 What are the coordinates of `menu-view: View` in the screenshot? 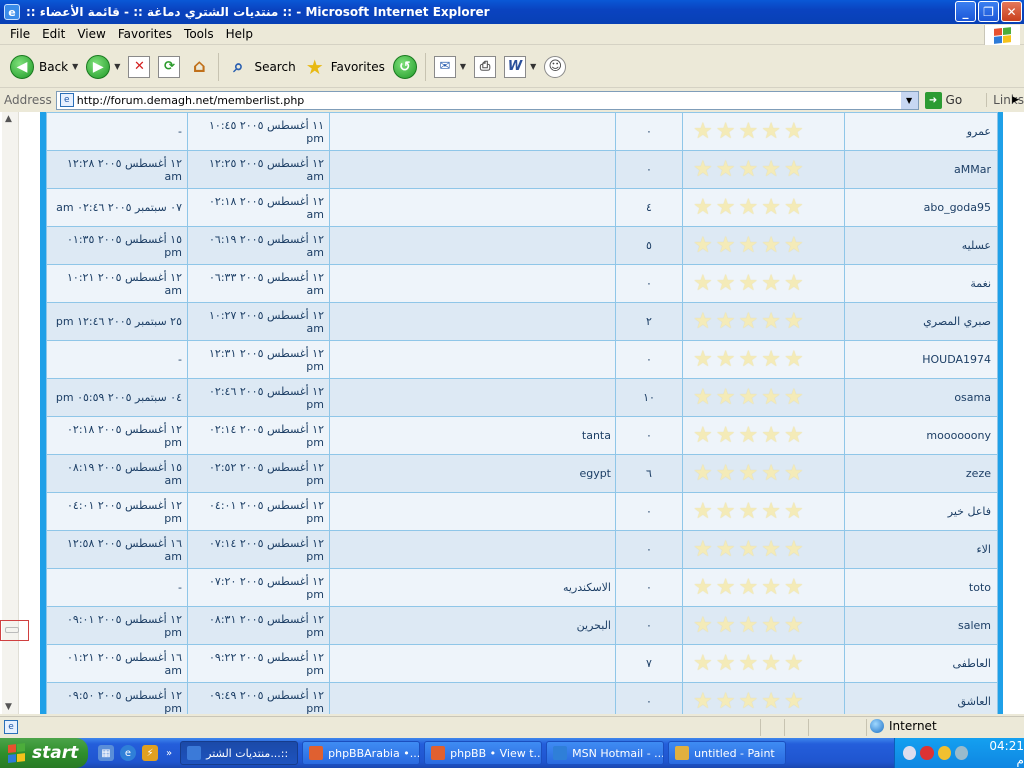 It's located at (91, 34).